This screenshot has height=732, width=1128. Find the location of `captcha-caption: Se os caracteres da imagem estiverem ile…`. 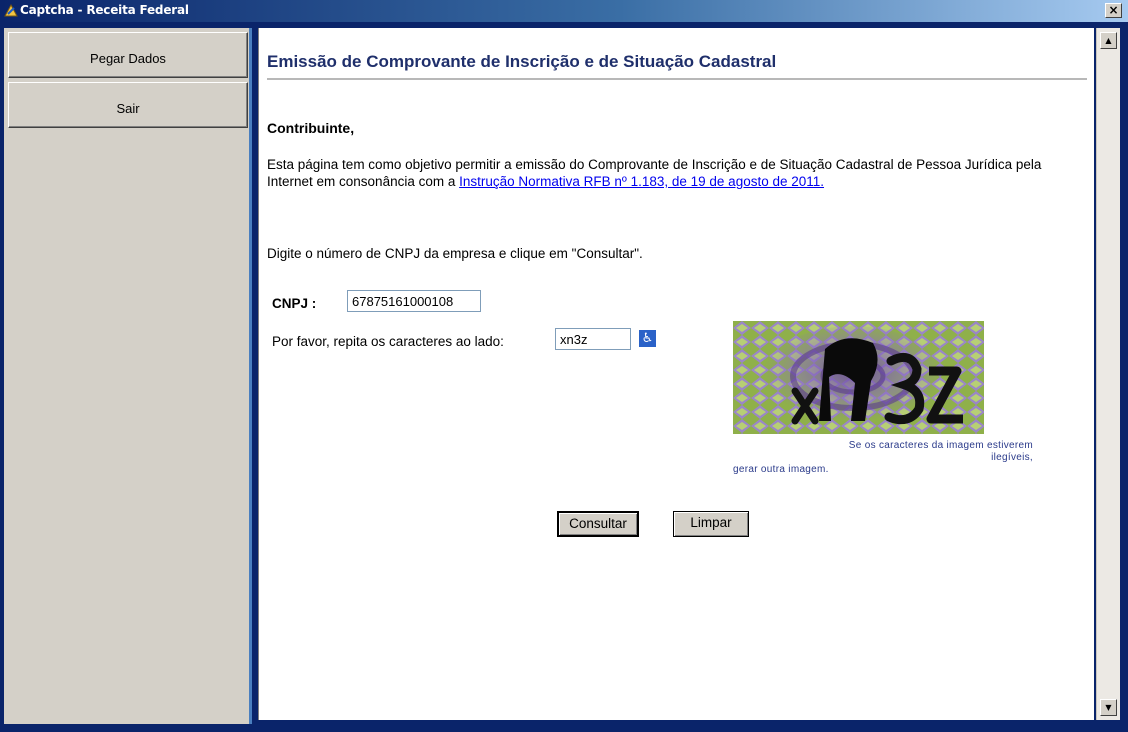

captcha-caption: Se os caracteres da imagem estiverem ile… is located at coordinates (883, 458).